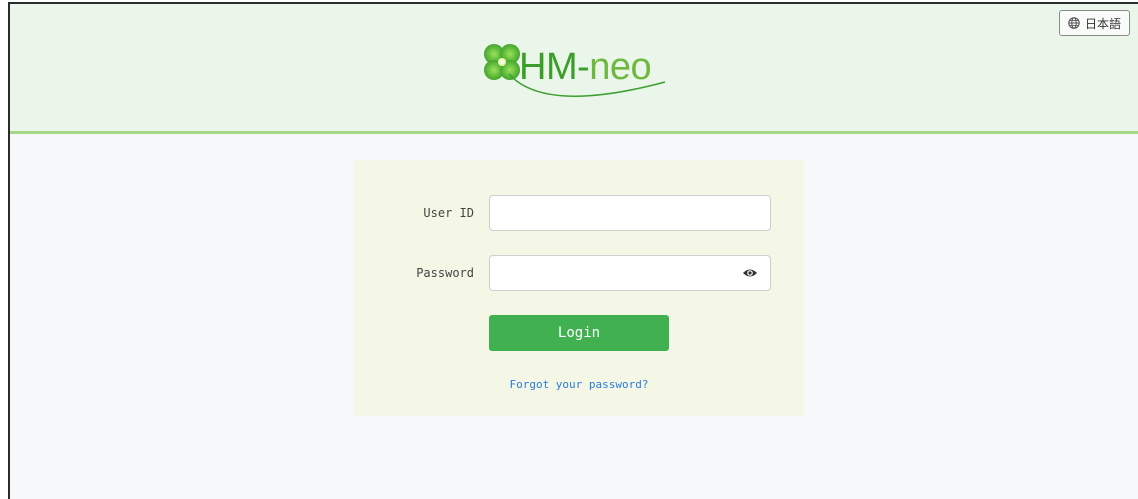 This screenshot has height=499, width=1138. What do you see at coordinates (448, 213) in the screenshot?
I see `user-id-label: User ID` at bounding box center [448, 213].